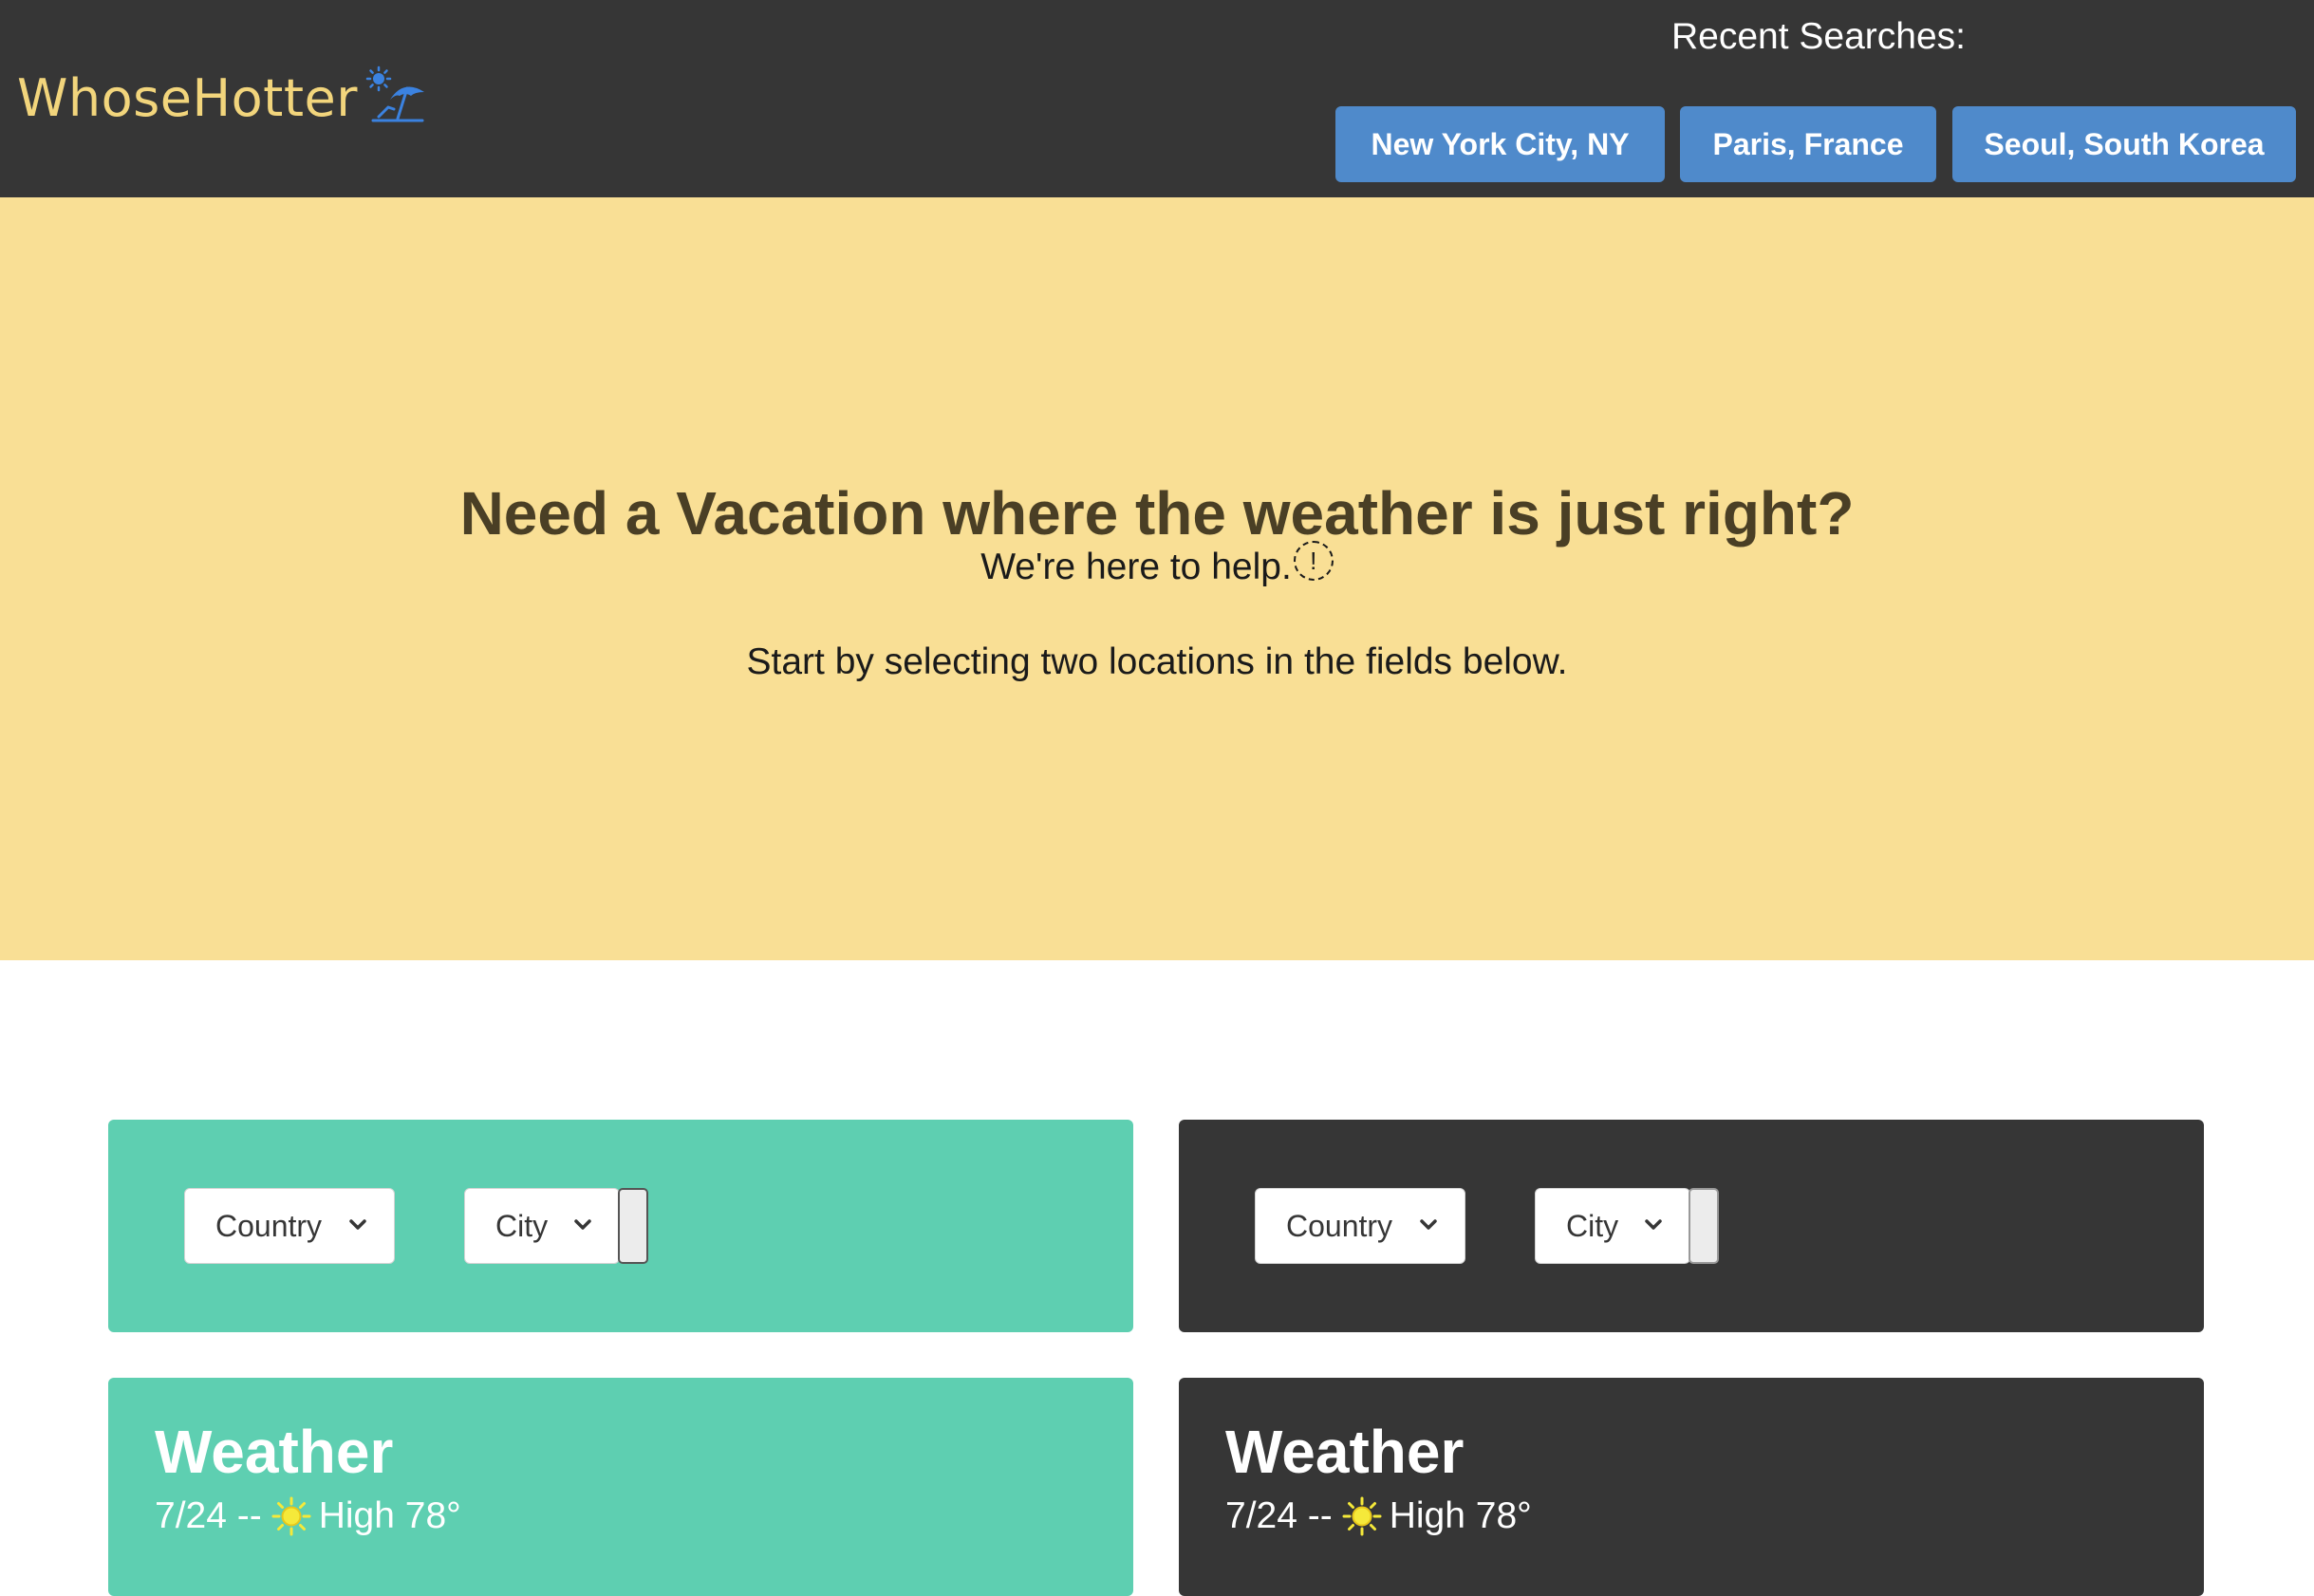 The width and height of the screenshot is (2314, 1596). I want to click on brand-name: WhoseHotter, so click(187, 98).